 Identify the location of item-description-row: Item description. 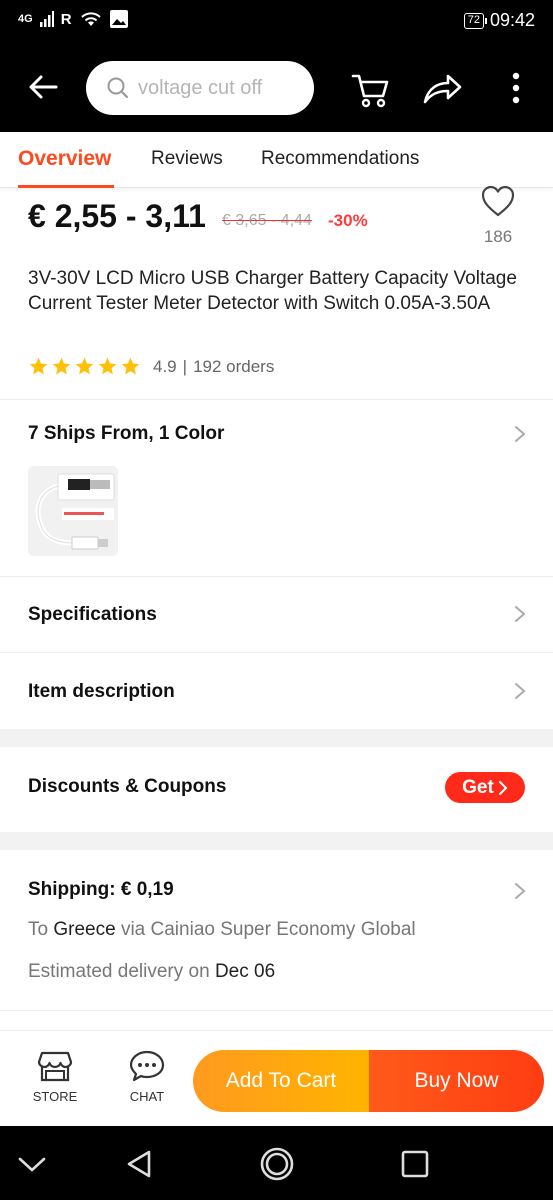
(101, 692).